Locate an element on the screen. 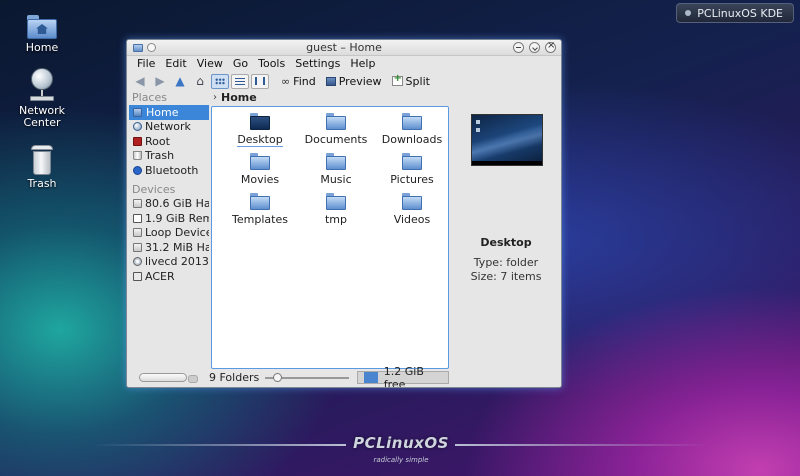  binoculars-icon: ∞ is located at coordinates (286, 81).